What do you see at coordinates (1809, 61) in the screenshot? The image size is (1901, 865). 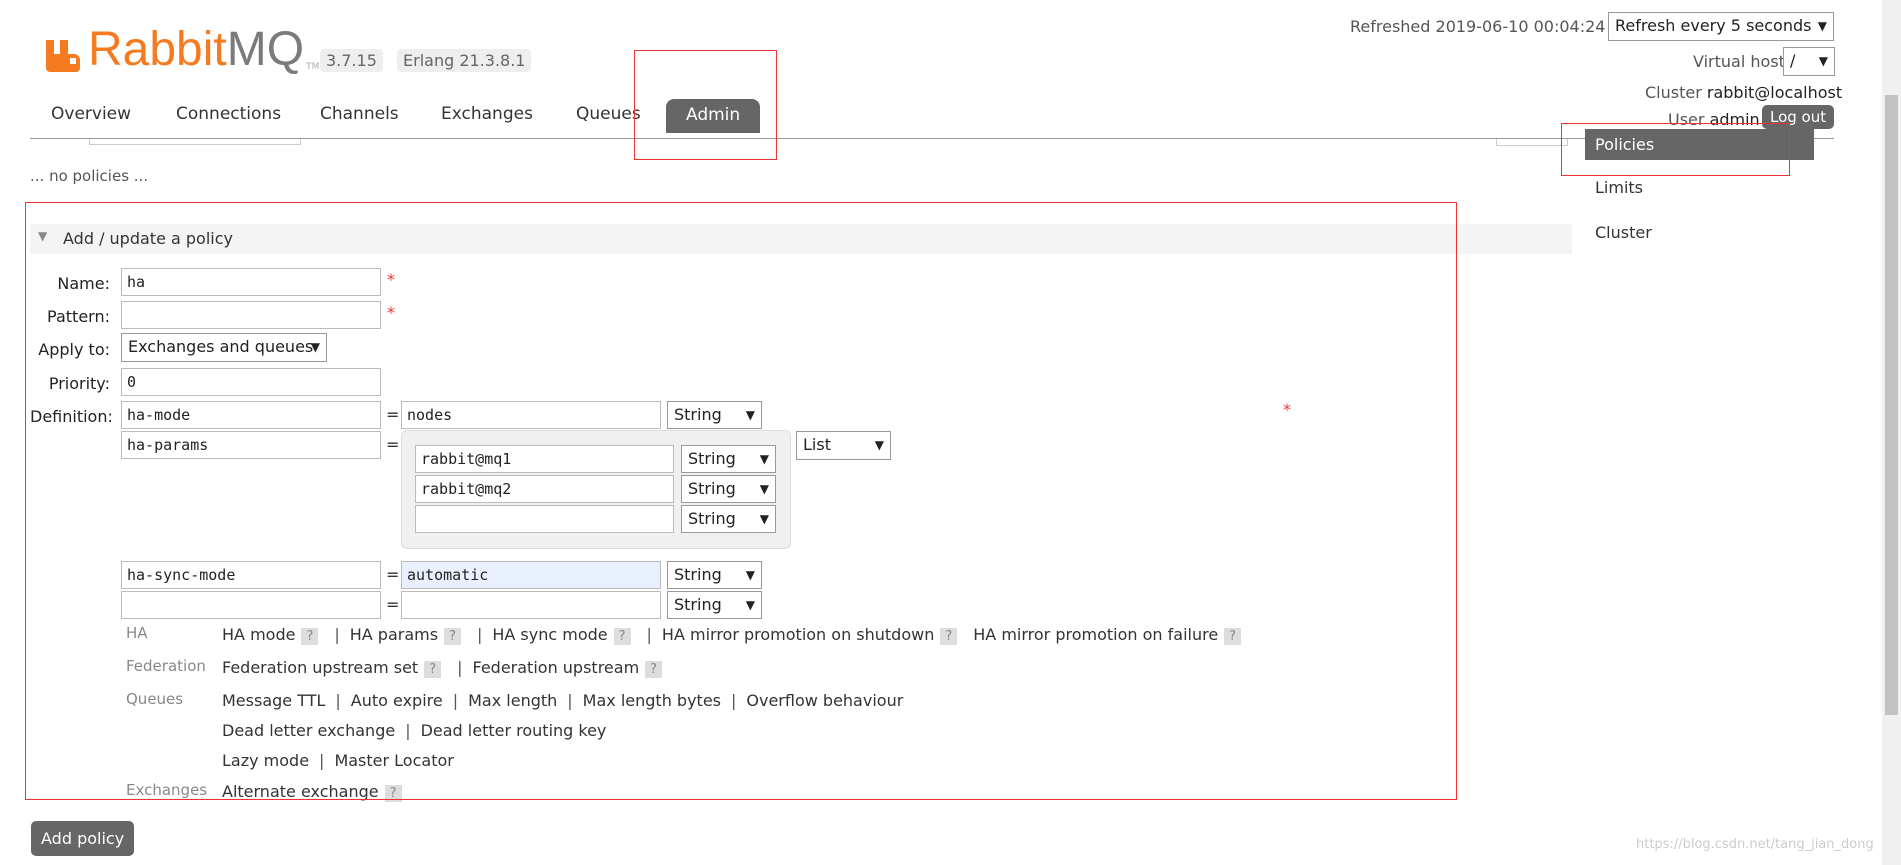 I see `vhost-select: / ▼` at bounding box center [1809, 61].